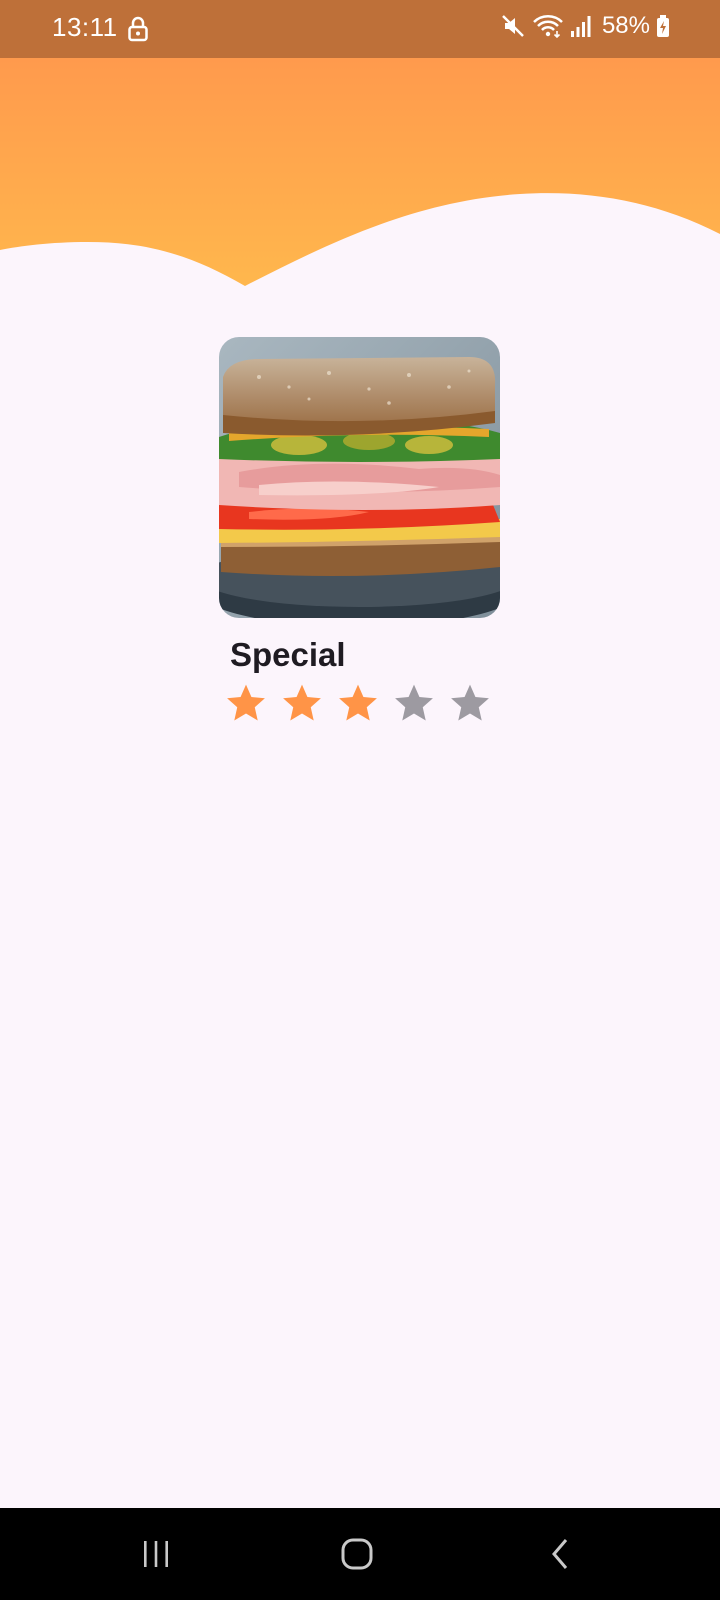 The width and height of the screenshot is (720, 1600). What do you see at coordinates (513, 26) in the screenshot?
I see `mute-icon` at bounding box center [513, 26].